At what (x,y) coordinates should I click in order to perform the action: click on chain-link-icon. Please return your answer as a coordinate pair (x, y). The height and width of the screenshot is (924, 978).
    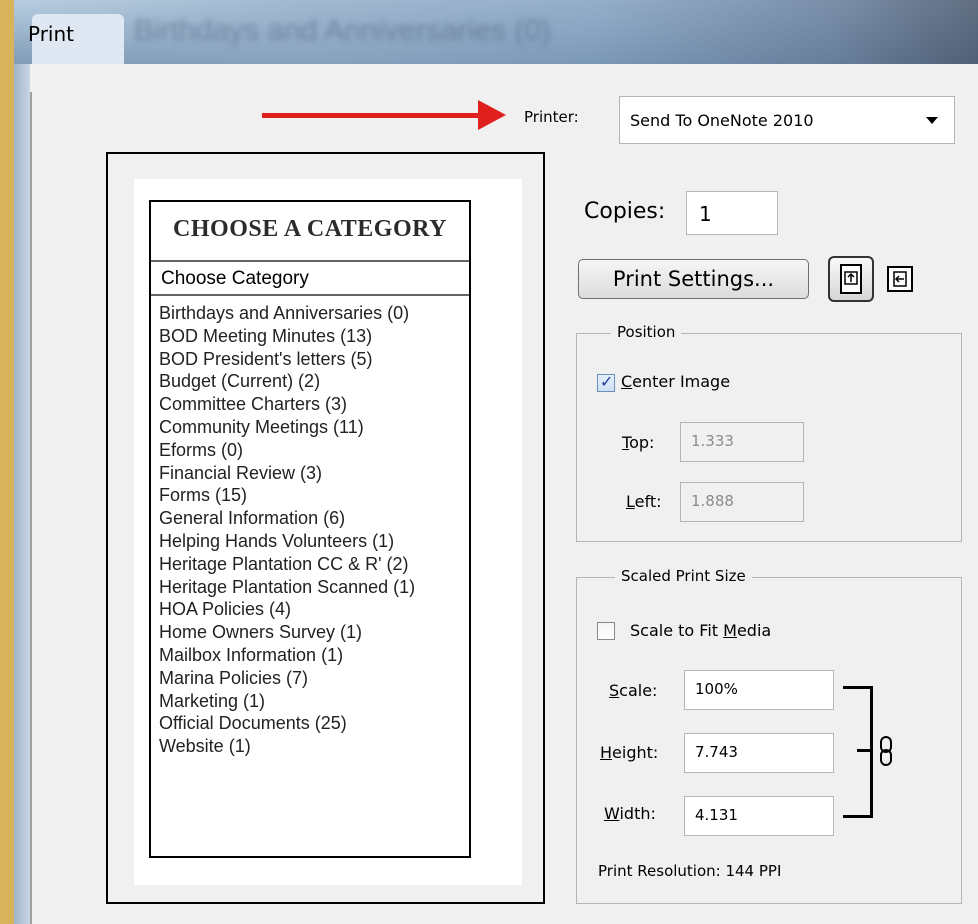
    Looking at the image, I should click on (886, 751).